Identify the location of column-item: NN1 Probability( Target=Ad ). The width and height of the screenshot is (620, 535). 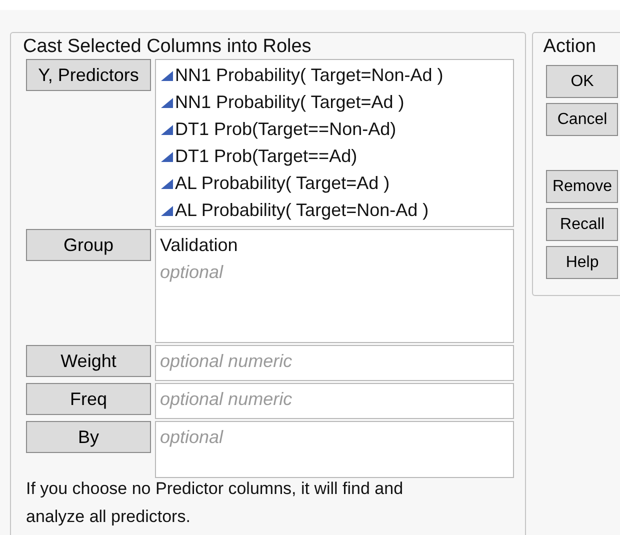
(335, 102).